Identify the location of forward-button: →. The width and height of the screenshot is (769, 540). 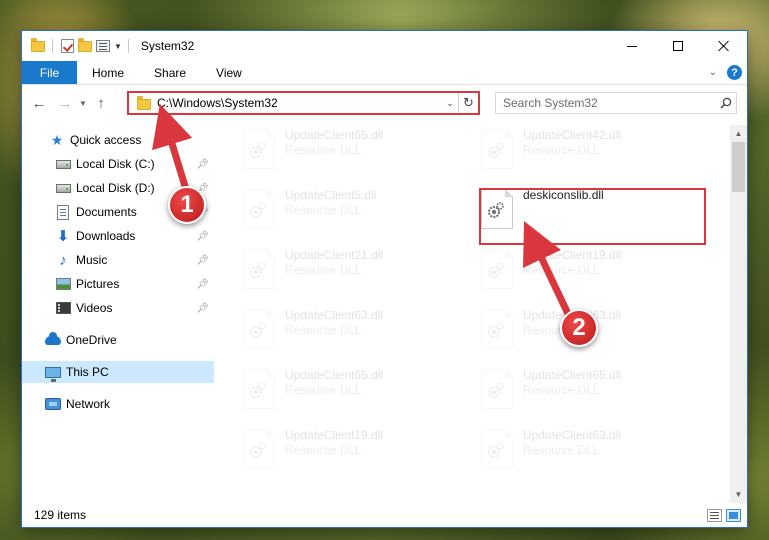
(65, 103).